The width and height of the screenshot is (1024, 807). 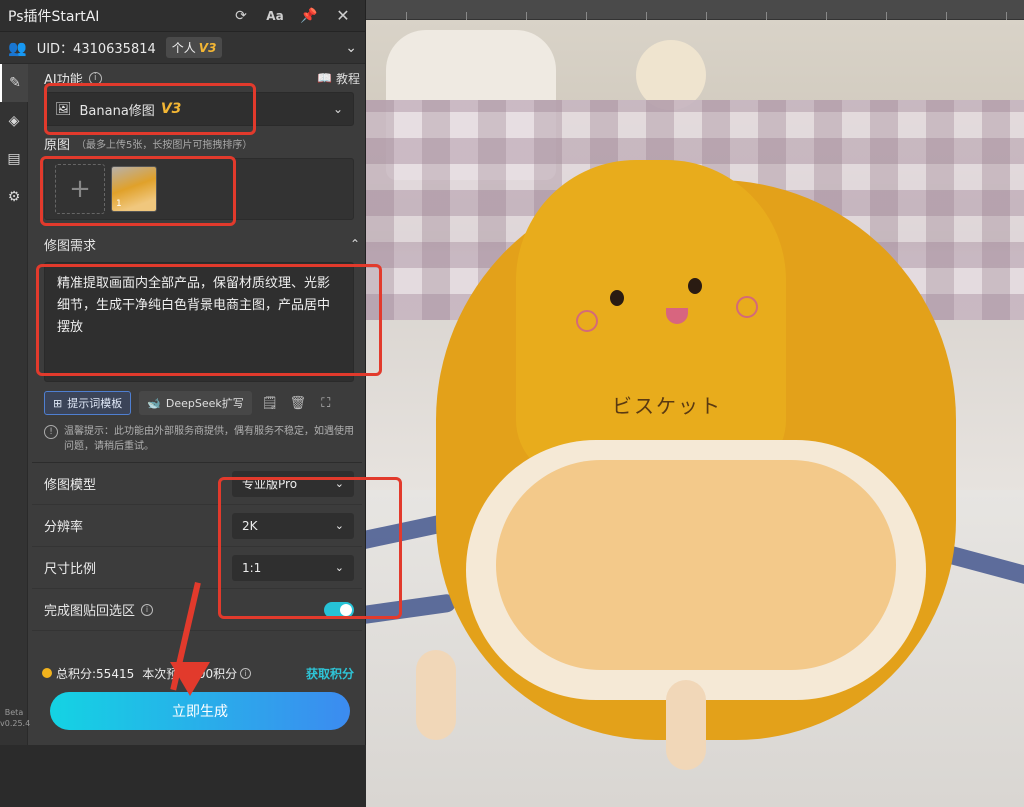 I want to click on user-uid: UID：4310635814, so click(x=96, y=49).